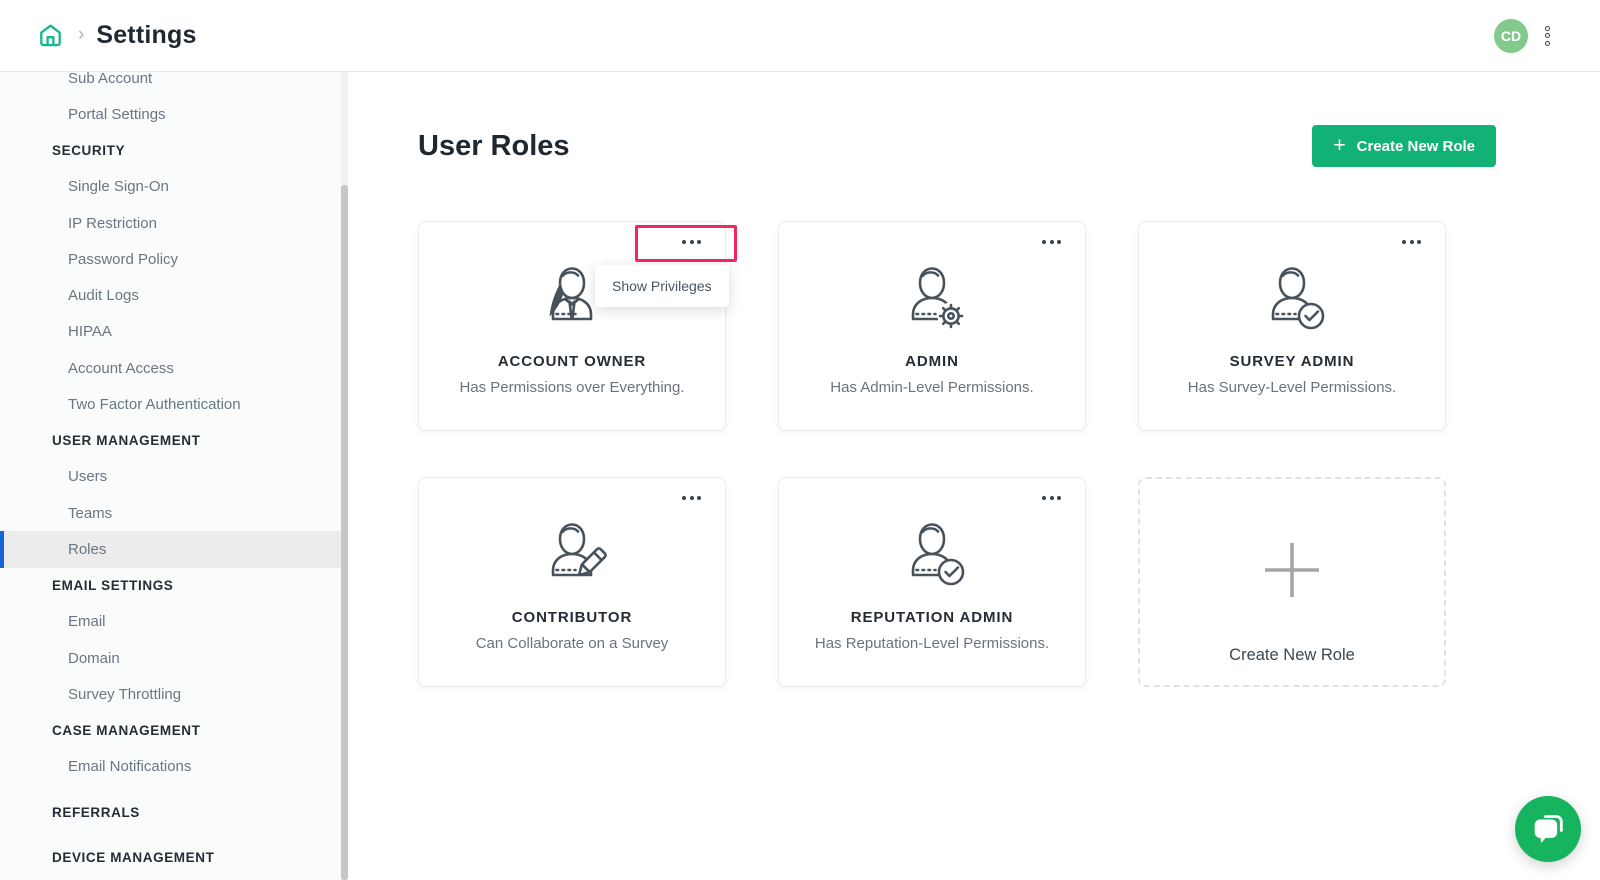 This screenshot has width=1600, height=880. Describe the element at coordinates (50, 36) in the screenshot. I see `home-icon` at that location.